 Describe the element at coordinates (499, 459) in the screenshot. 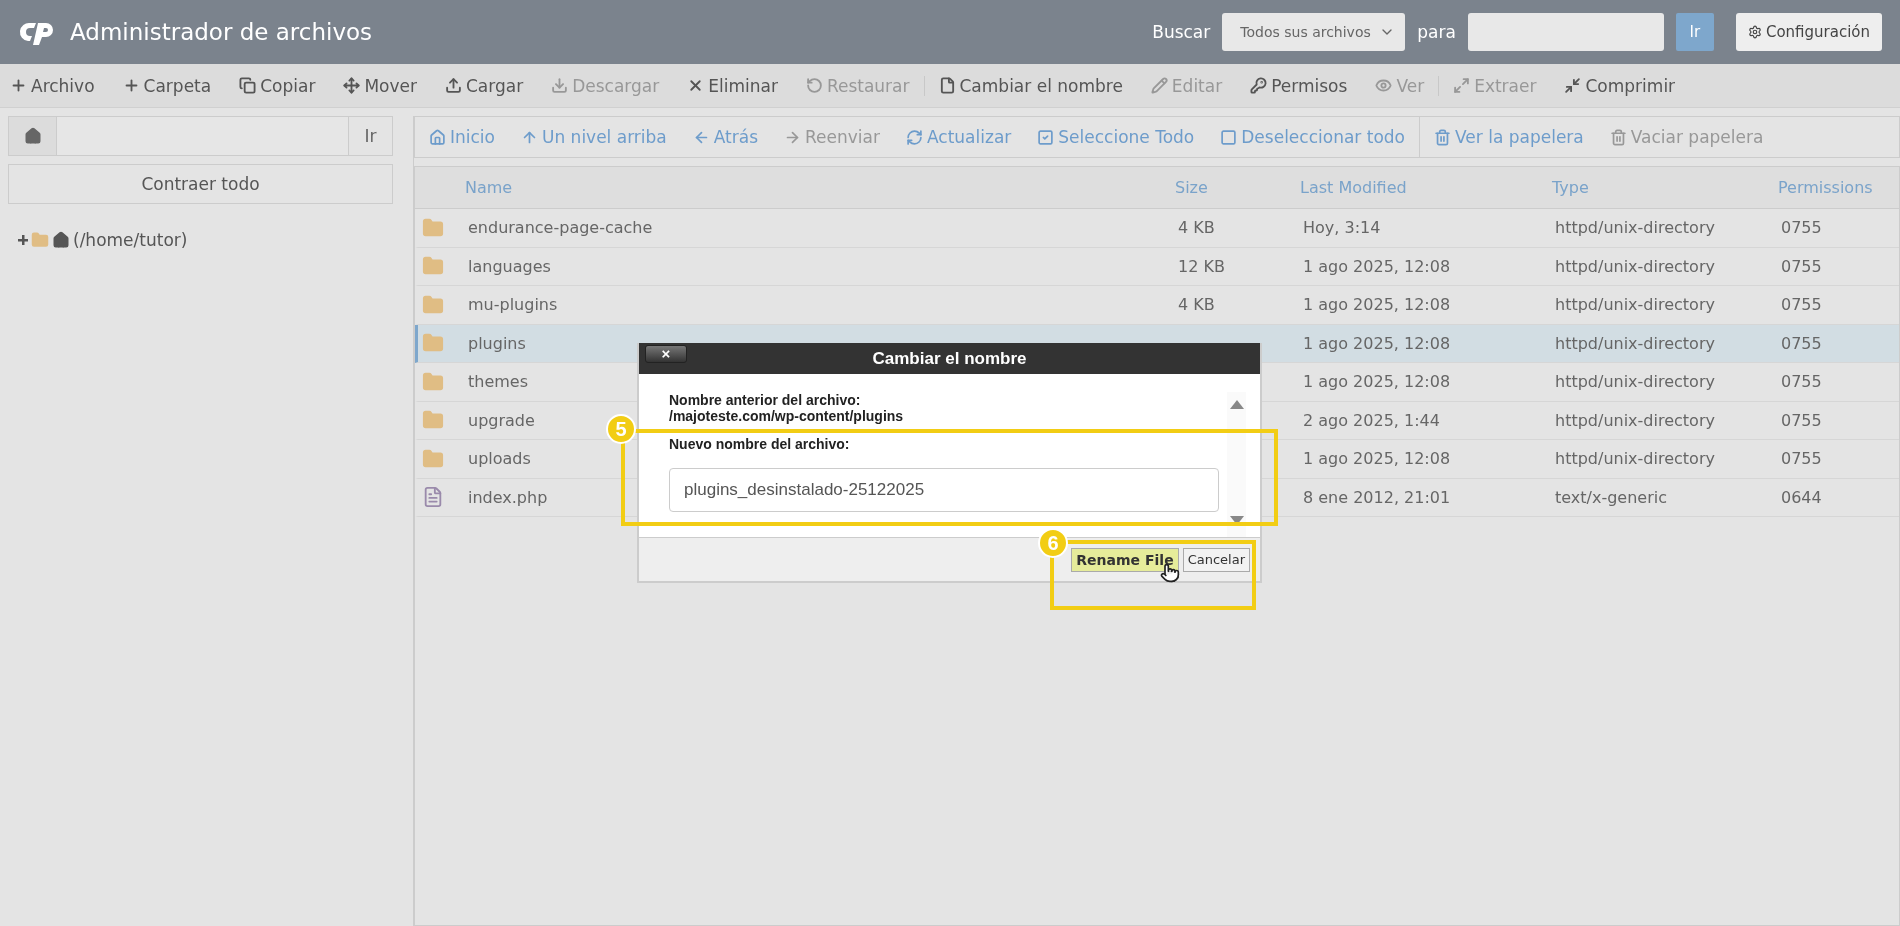

I see `name-cell: uploads` at that location.